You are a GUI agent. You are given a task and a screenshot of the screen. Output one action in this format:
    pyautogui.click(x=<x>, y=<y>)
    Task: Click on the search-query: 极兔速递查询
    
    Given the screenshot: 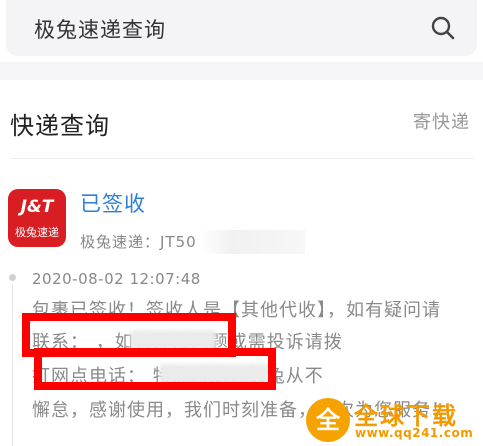 What is the action you would take?
    pyautogui.click(x=100, y=29)
    